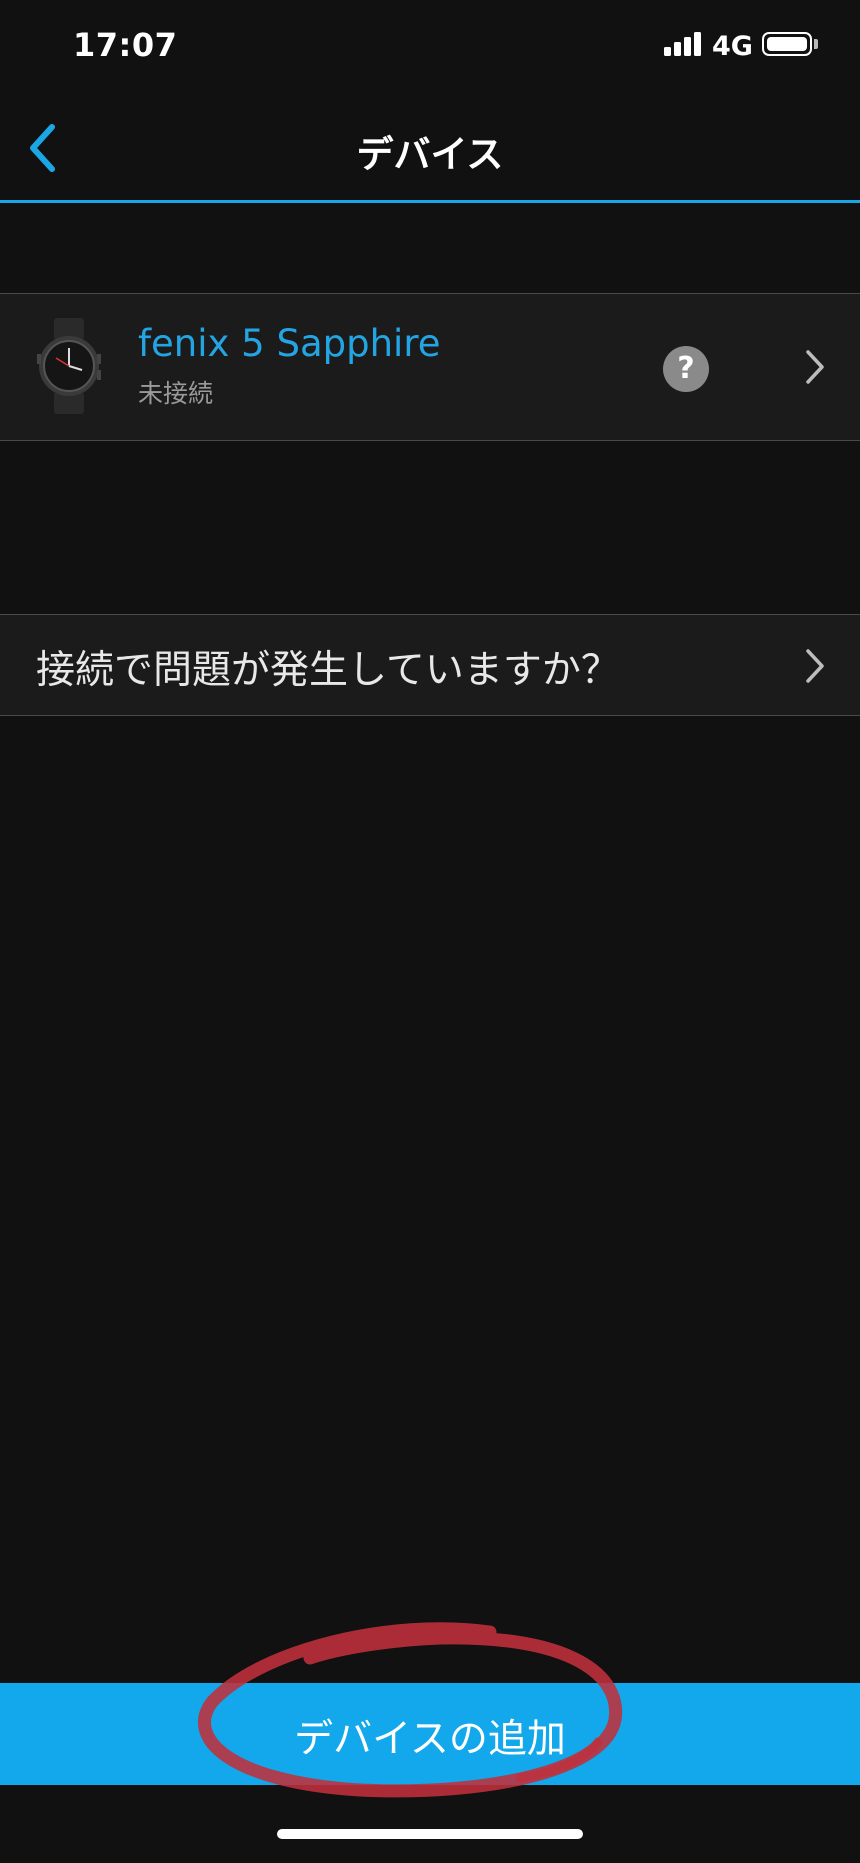  I want to click on signal-icon, so click(684, 44).